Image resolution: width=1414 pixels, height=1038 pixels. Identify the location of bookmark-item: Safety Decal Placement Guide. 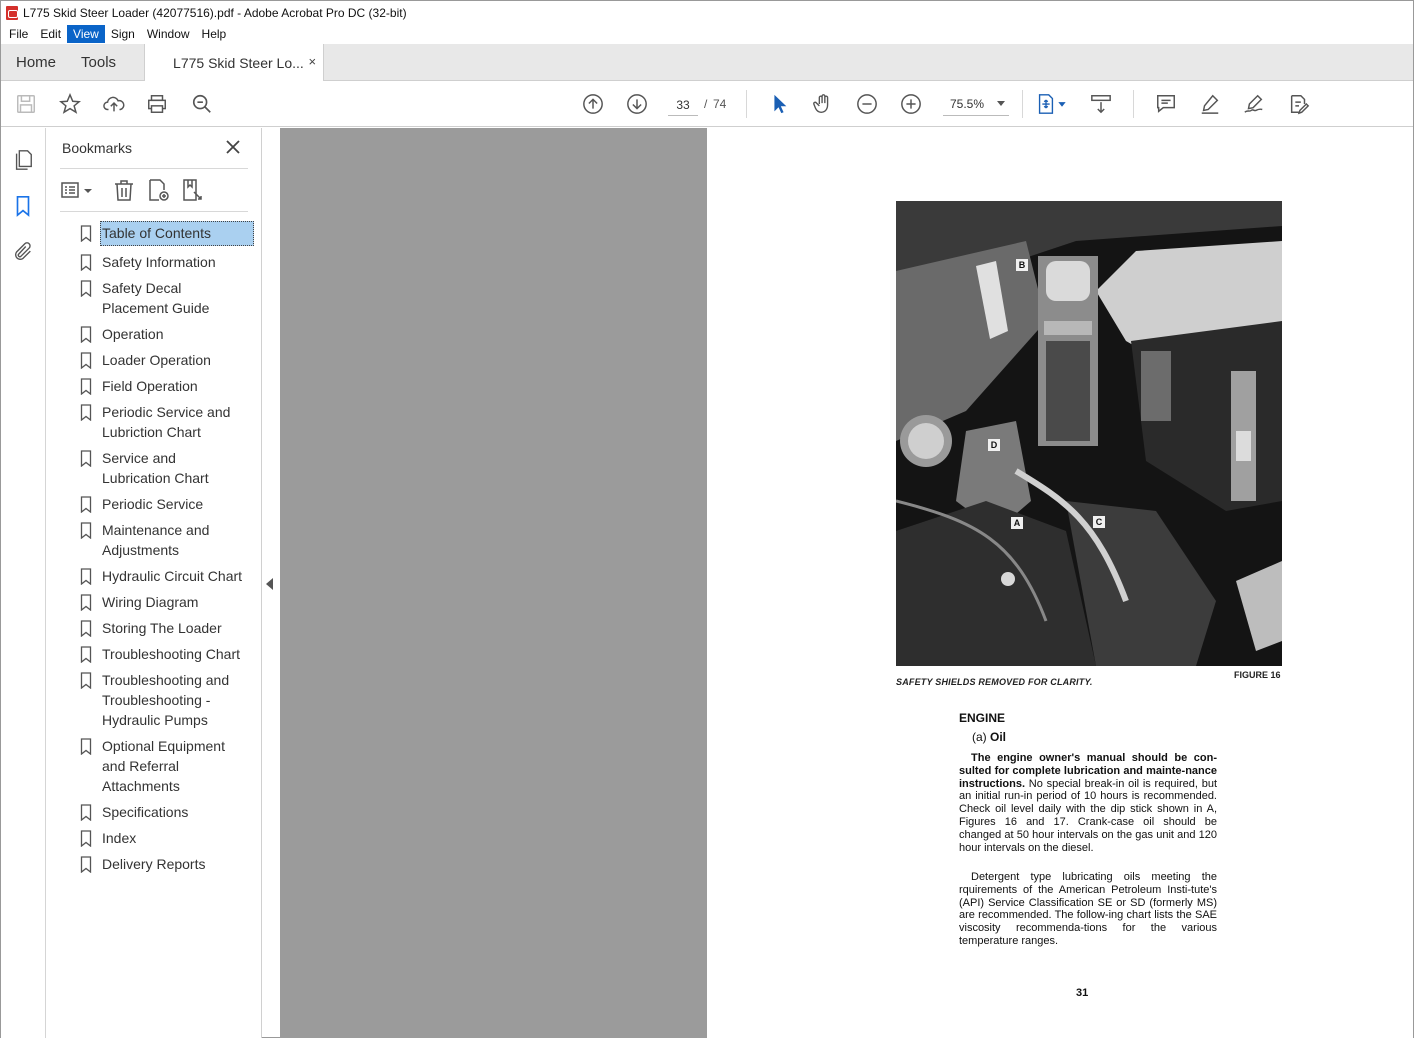
(167, 298).